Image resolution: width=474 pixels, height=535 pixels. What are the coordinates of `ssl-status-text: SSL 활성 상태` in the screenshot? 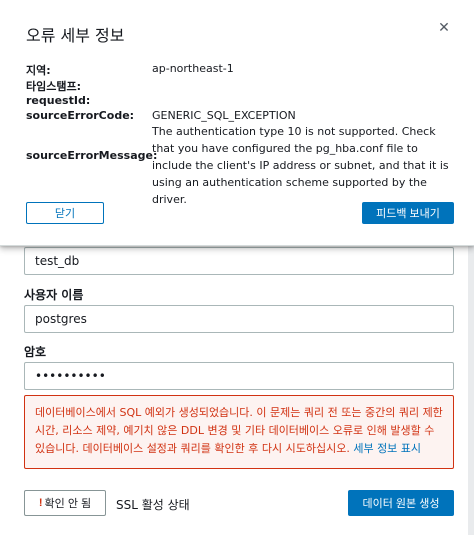 It's located at (153, 505).